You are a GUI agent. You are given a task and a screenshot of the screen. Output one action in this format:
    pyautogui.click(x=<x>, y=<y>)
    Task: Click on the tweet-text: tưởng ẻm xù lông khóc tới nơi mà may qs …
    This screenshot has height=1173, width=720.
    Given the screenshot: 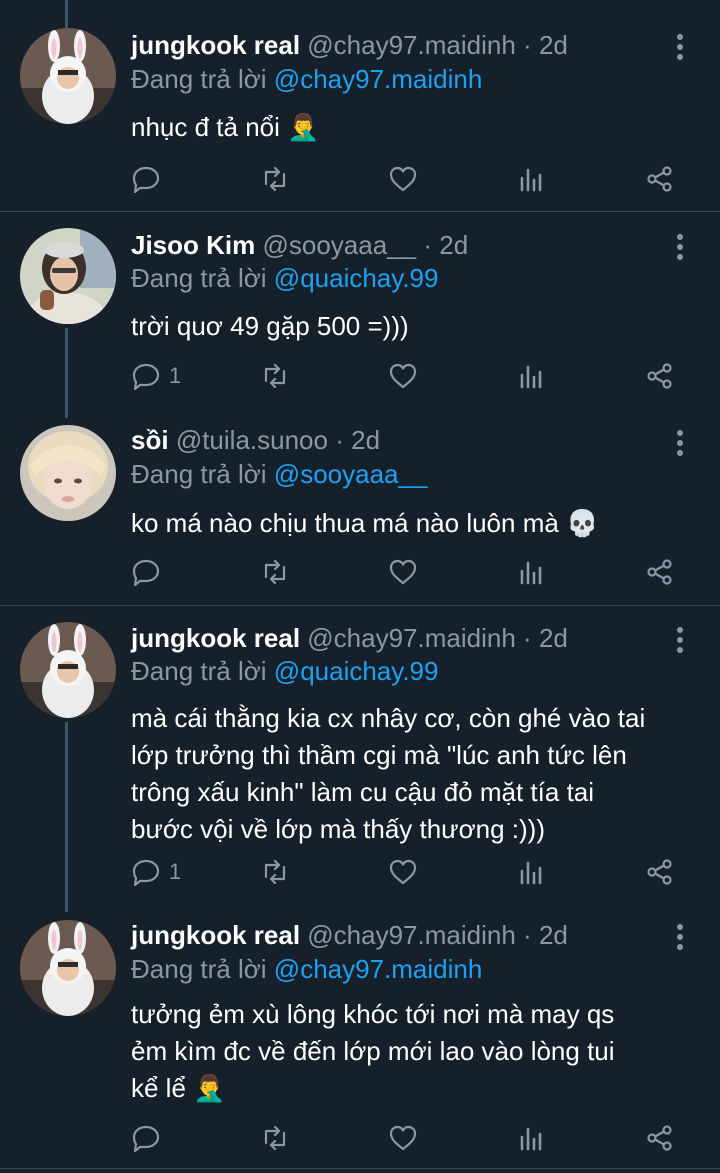 What is the action you would take?
    pyautogui.click(x=373, y=1051)
    